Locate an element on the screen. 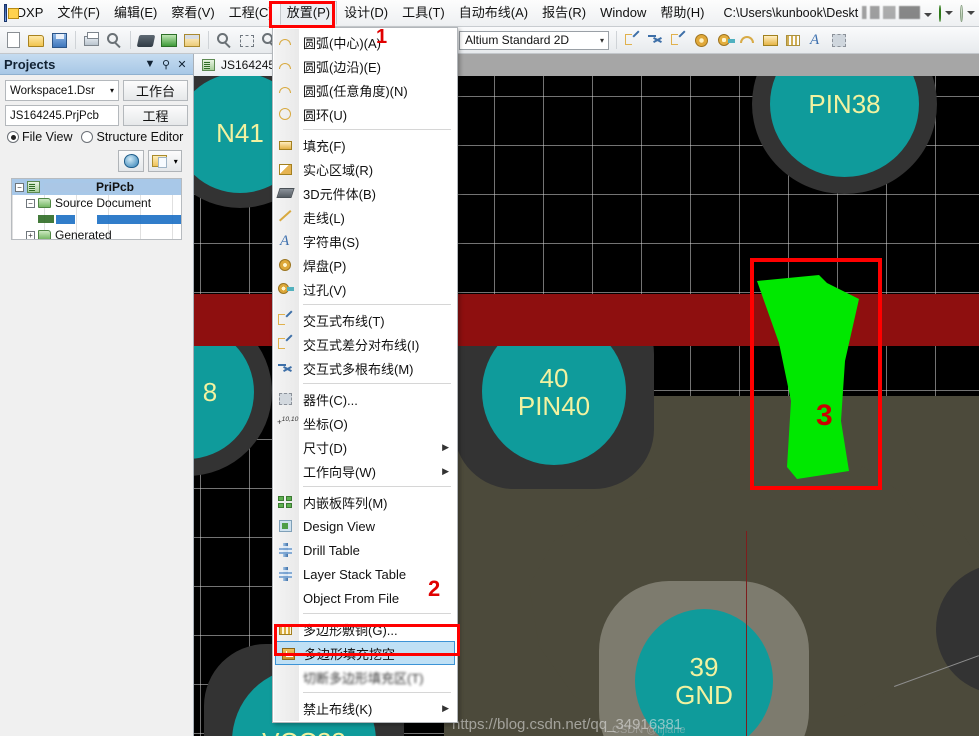 The height and width of the screenshot is (736, 979). menu-item-embedded-board-array: 内嵌板阵列(M) is located at coordinates (365, 502).